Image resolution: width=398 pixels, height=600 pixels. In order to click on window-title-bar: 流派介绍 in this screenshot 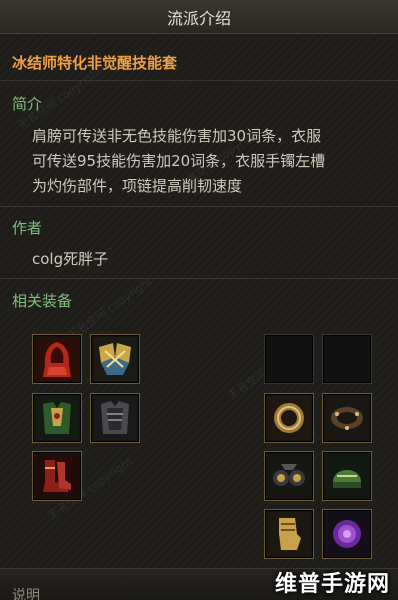, I will do `click(199, 17)`.